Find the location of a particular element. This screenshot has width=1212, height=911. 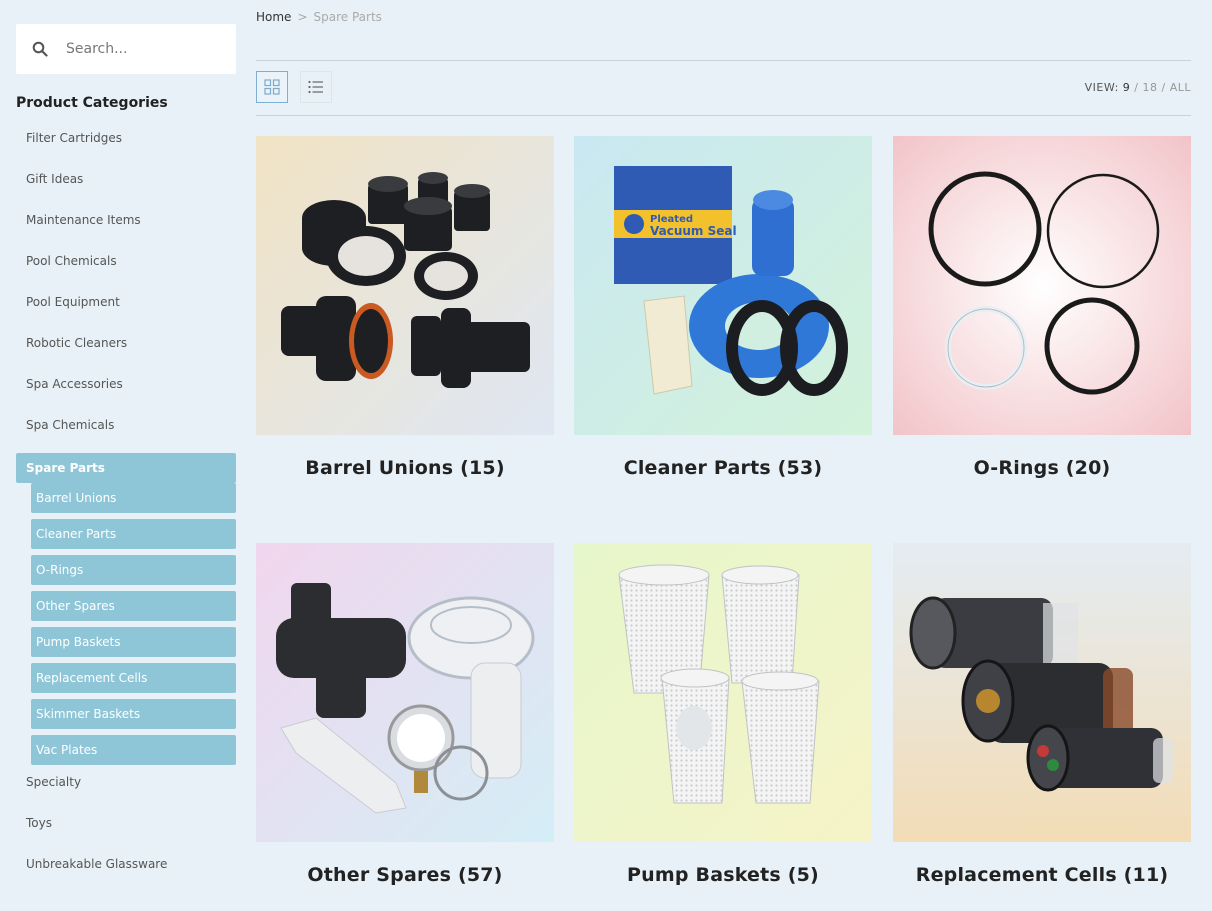

product-card-replacement-cells: Replacement Cells (11) is located at coordinates (1042, 714).